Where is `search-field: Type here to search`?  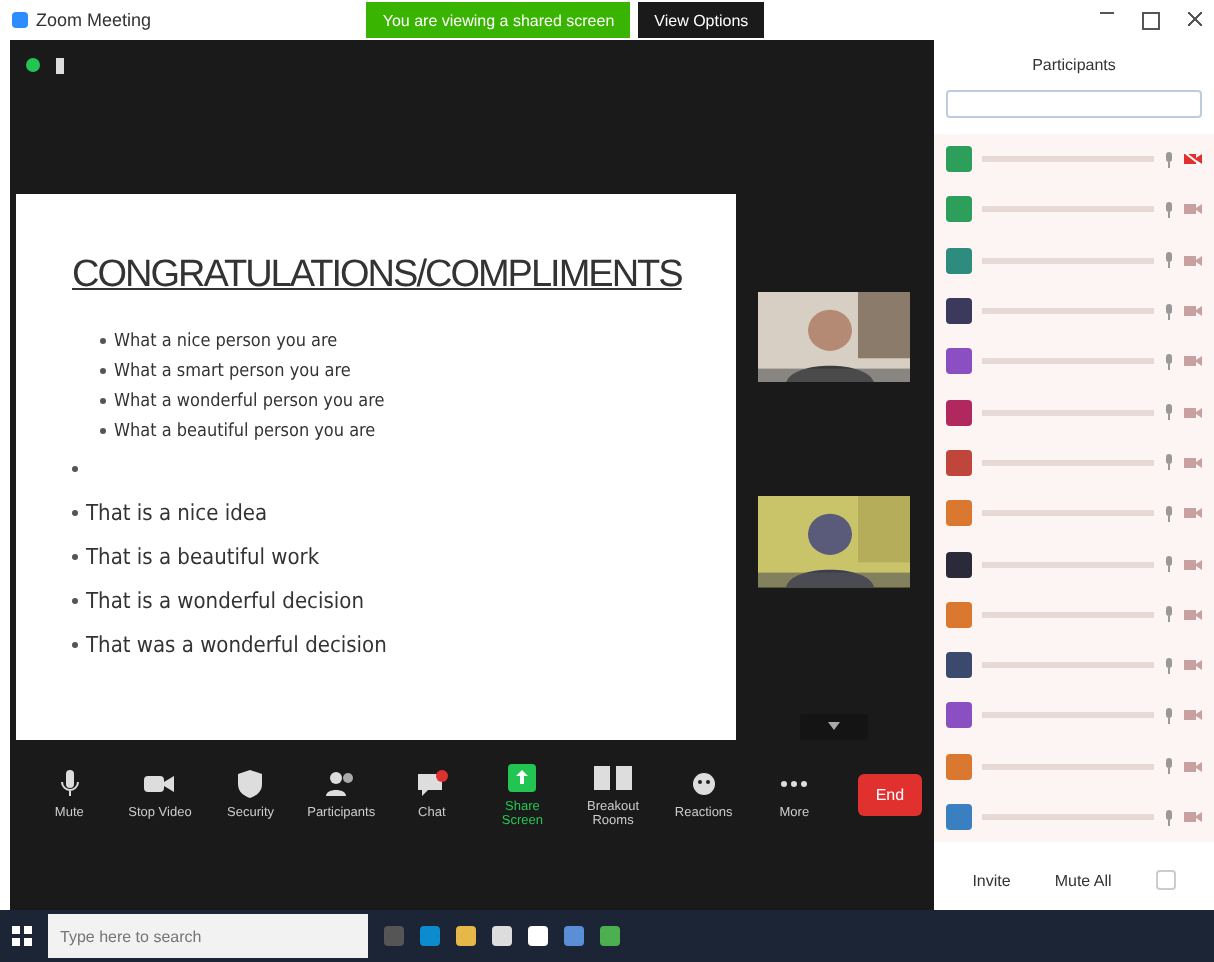
search-field: Type here to search is located at coordinates (208, 936).